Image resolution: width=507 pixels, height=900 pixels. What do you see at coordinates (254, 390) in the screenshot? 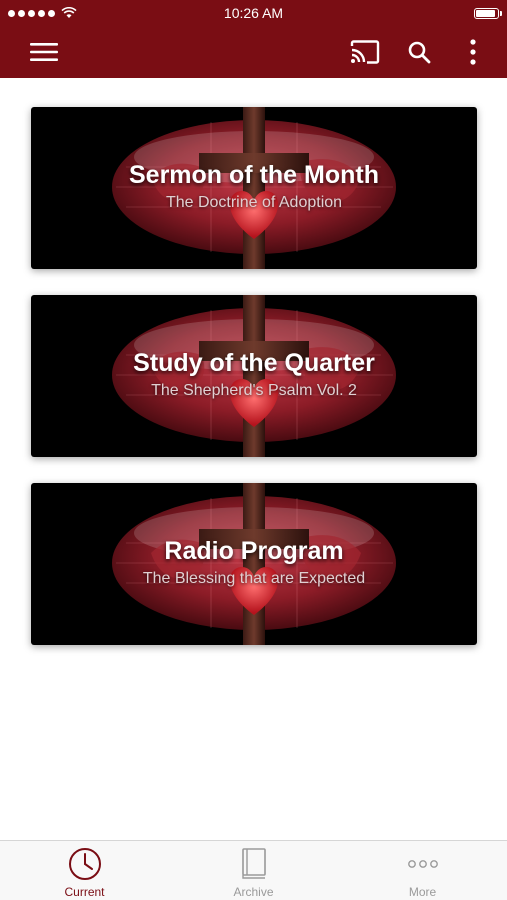
I see `card-subtitle: The Shepherd's Psalm Vol. 2` at bounding box center [254, 390].